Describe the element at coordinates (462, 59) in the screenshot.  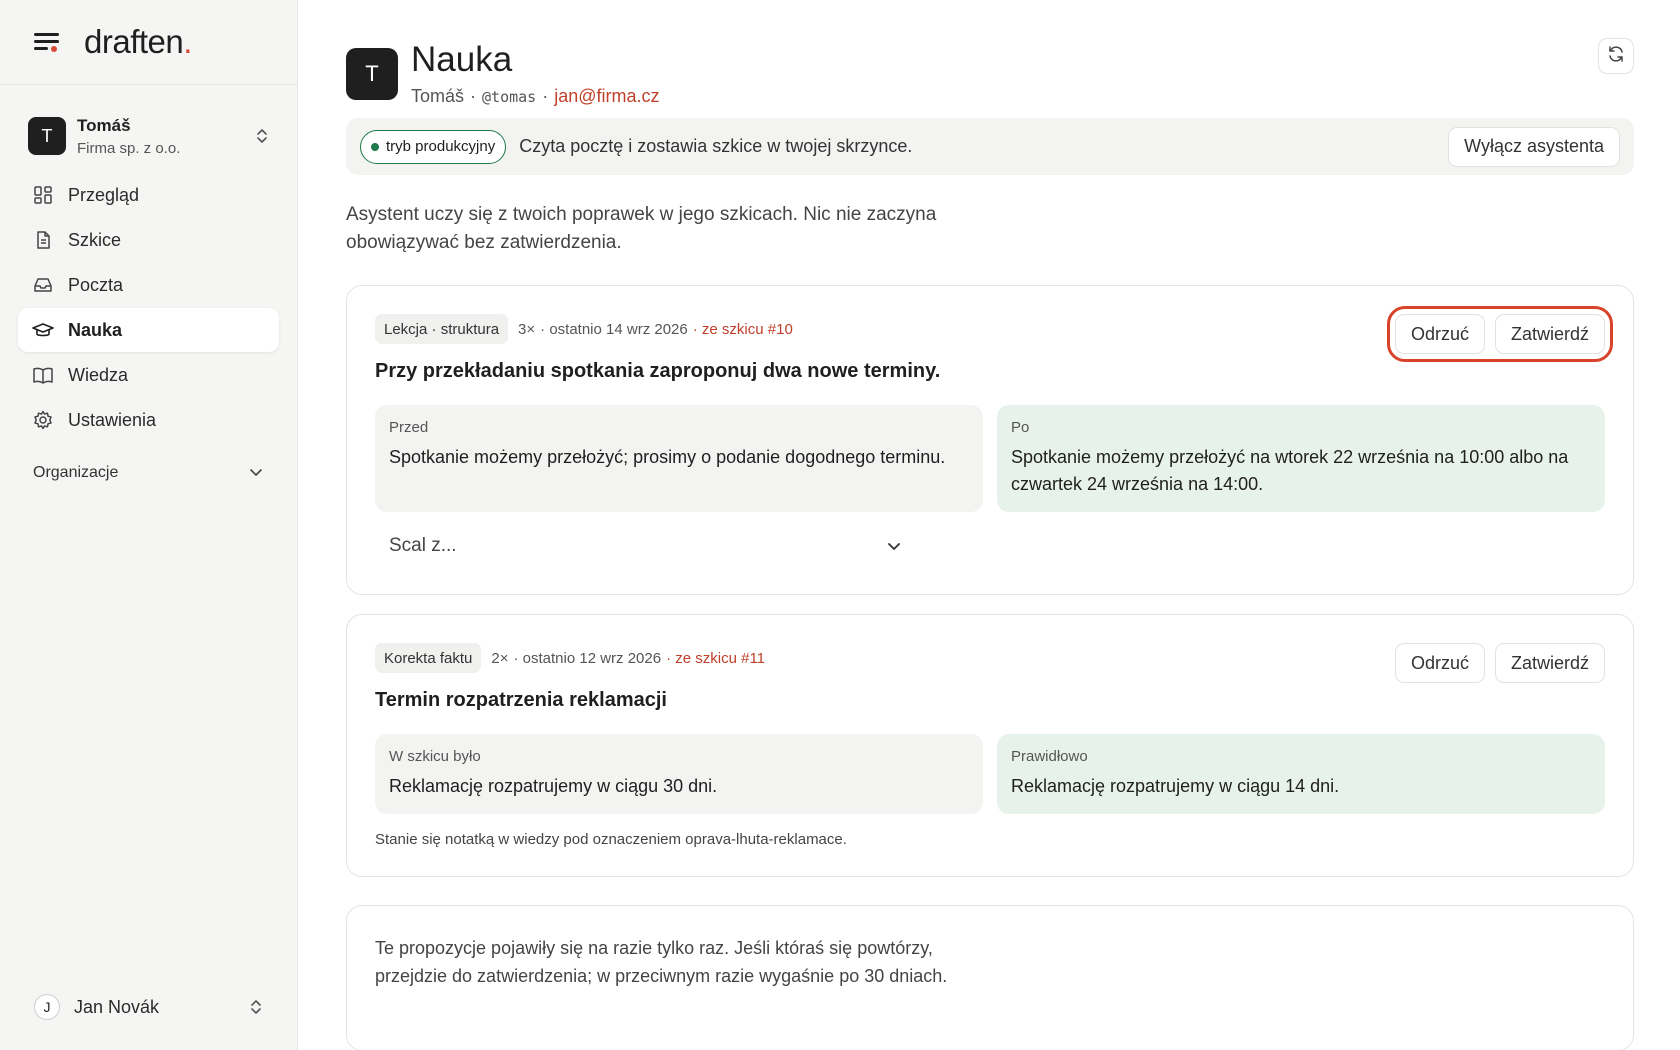
I see `page-title: Nauka` at that location.